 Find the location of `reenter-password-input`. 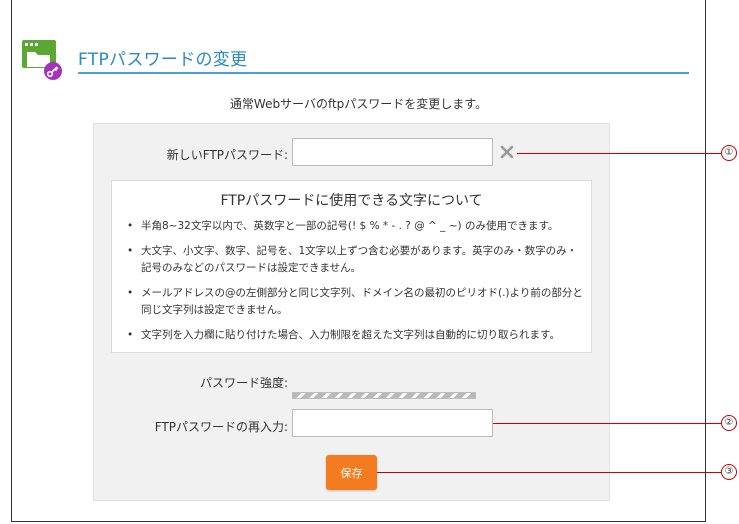

reenter-password-input is located at coordinates (392, 423).